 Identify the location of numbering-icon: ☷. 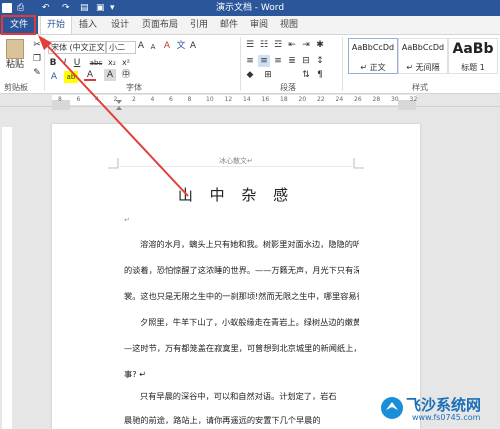
(264, 45).